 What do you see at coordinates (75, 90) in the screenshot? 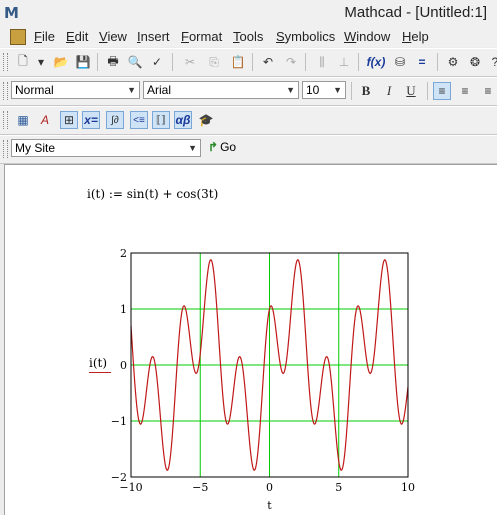
I see `style-select: Normal ▼` at bounding box center [75, 90].